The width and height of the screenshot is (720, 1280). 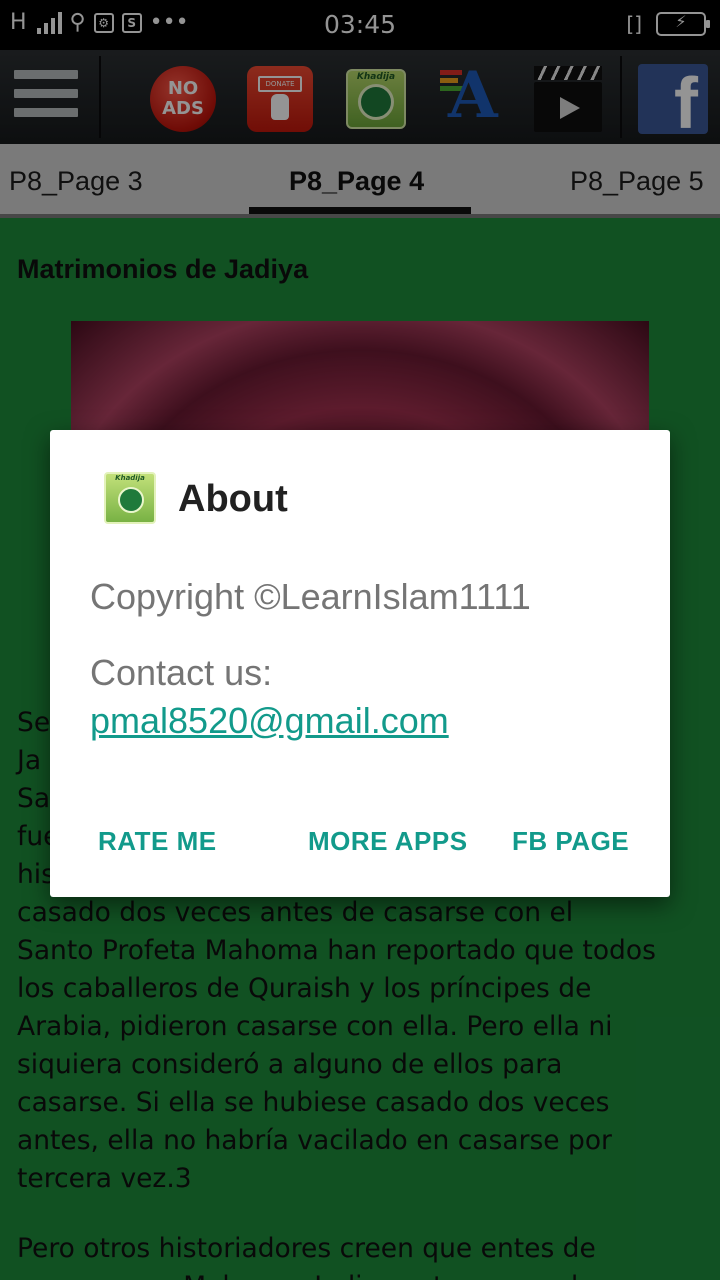 What do you see at coordinates (570, 841) in the screenshot?
I see `fb-page-button: FB PAGE` at bounding box center [570, 841].